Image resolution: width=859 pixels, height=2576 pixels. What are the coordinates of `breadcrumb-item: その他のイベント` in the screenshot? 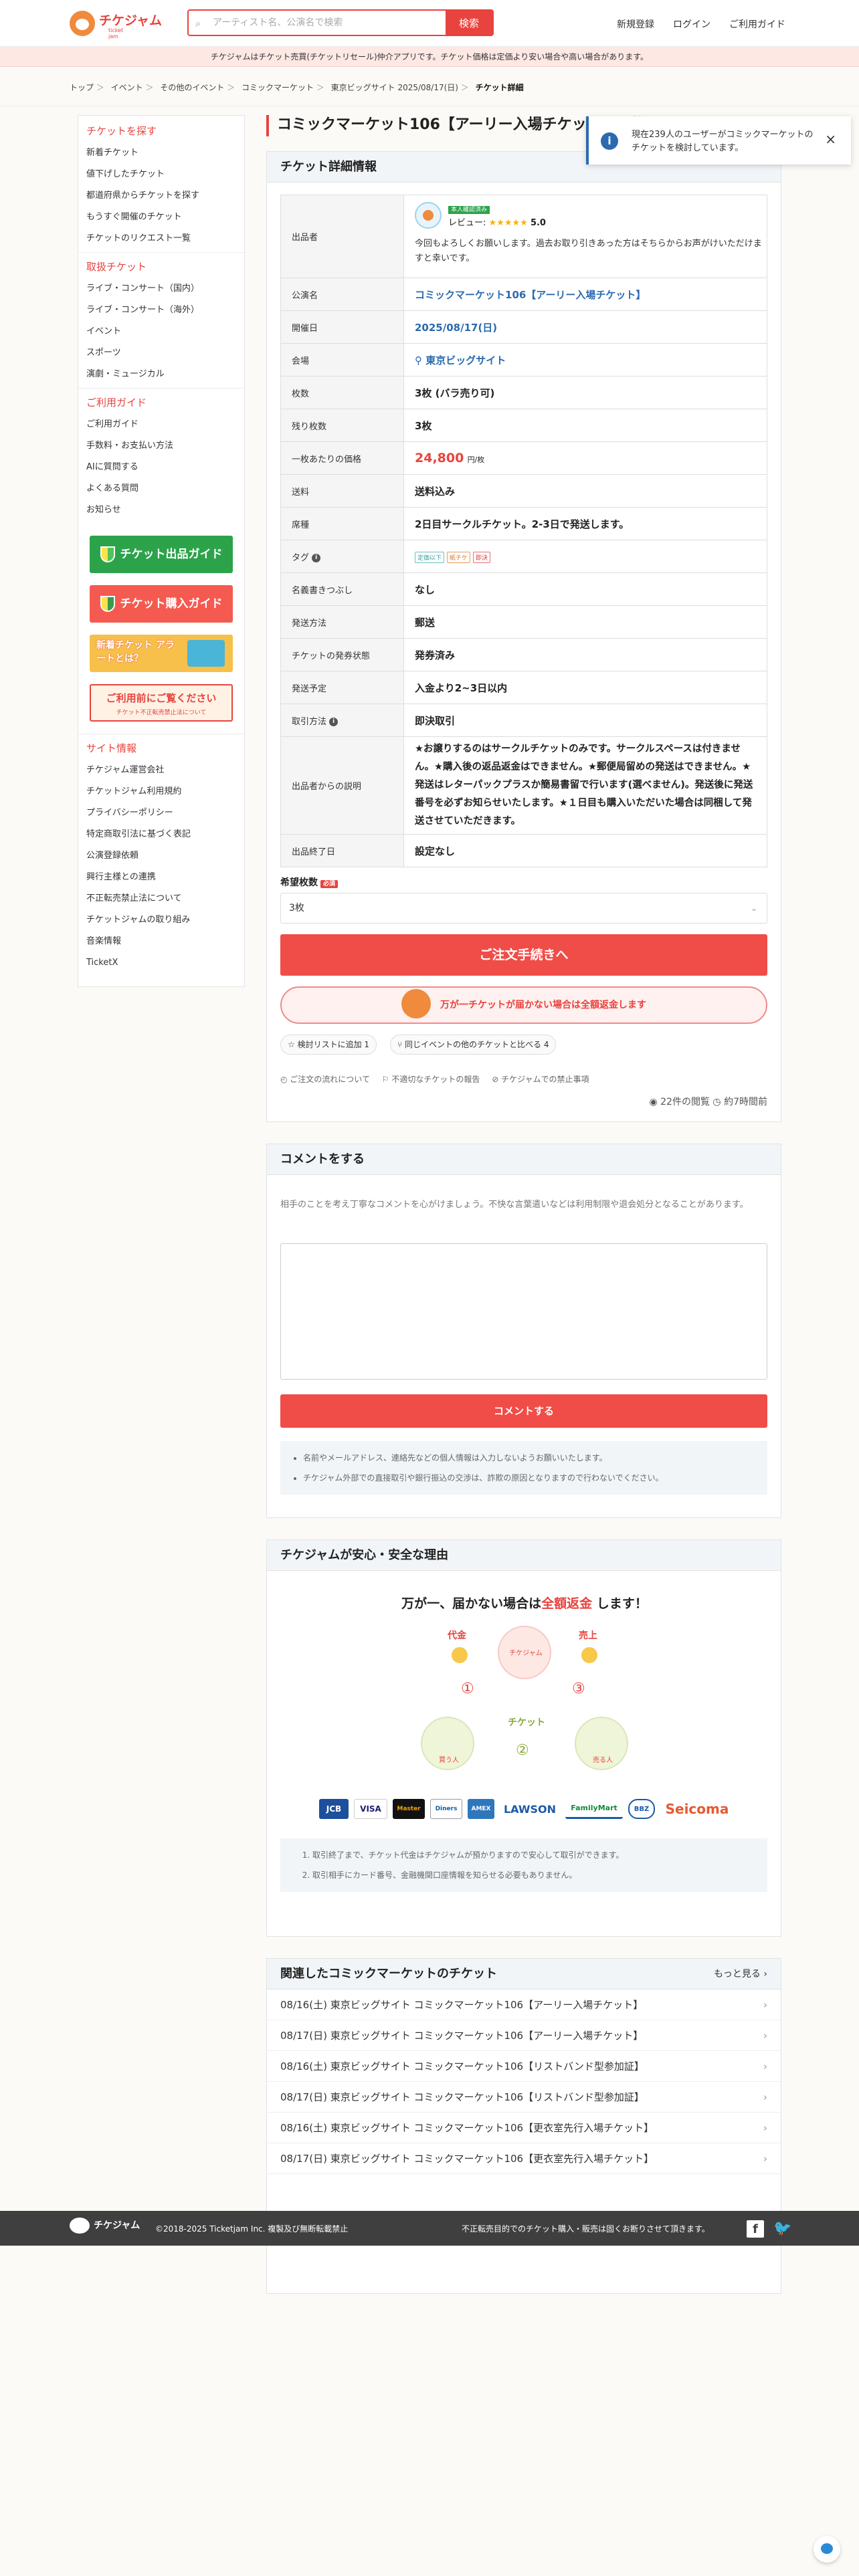 It's located at (192, 88).